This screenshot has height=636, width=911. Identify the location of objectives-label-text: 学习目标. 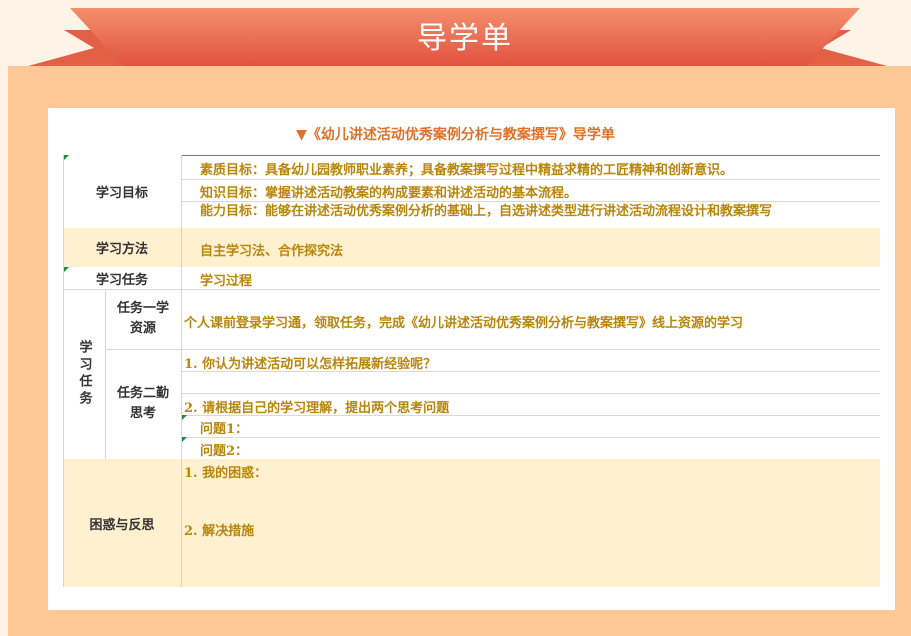
(121, 193).